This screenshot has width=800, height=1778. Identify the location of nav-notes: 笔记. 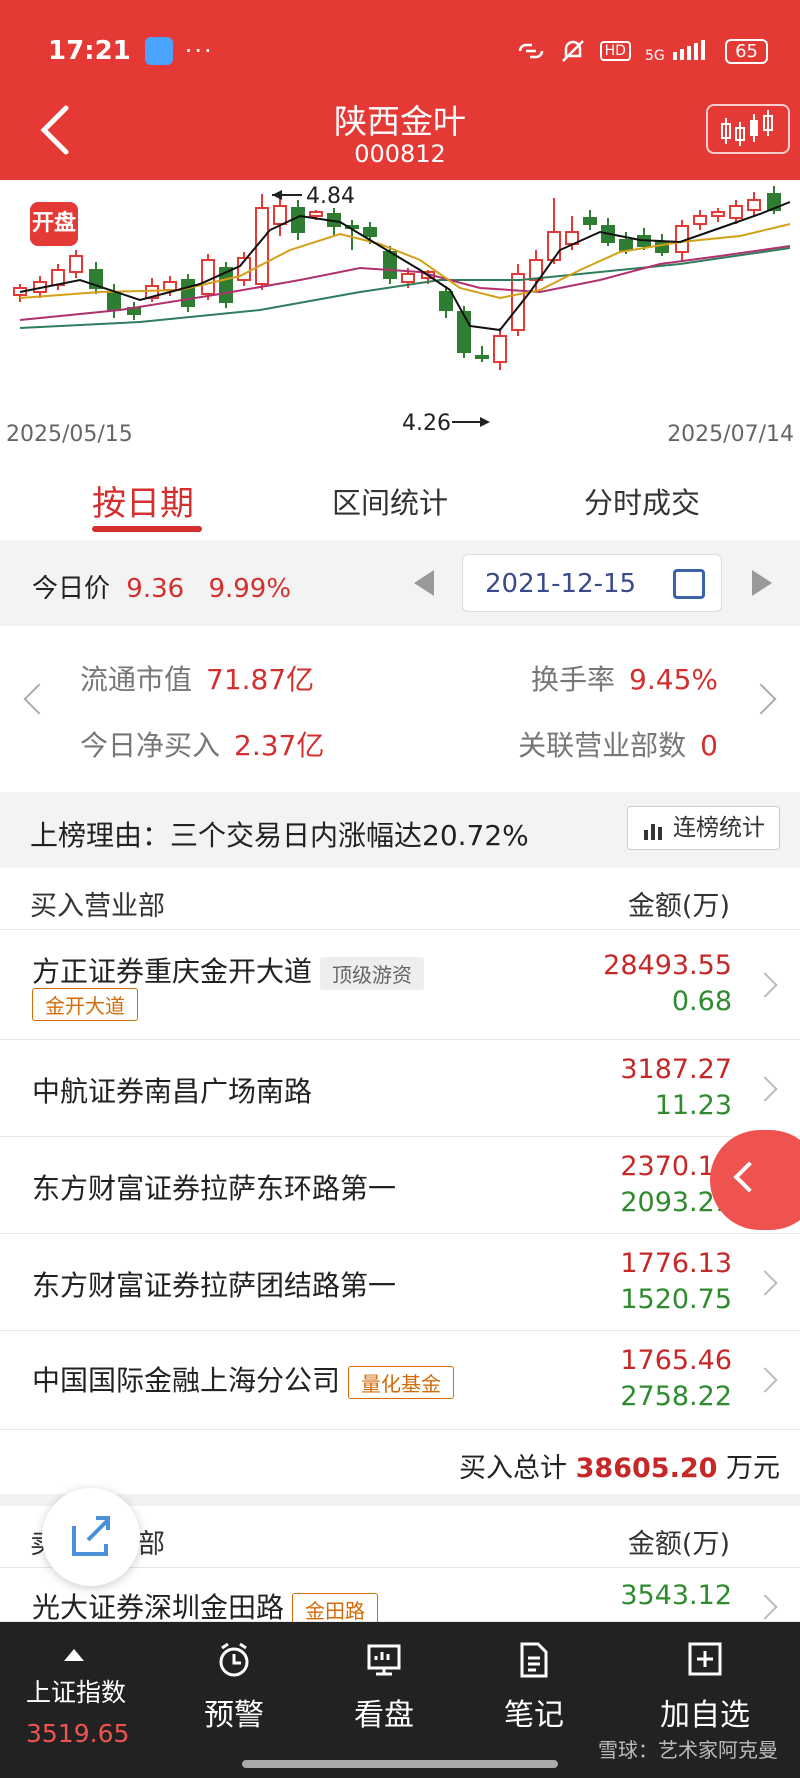
(534, 1687).